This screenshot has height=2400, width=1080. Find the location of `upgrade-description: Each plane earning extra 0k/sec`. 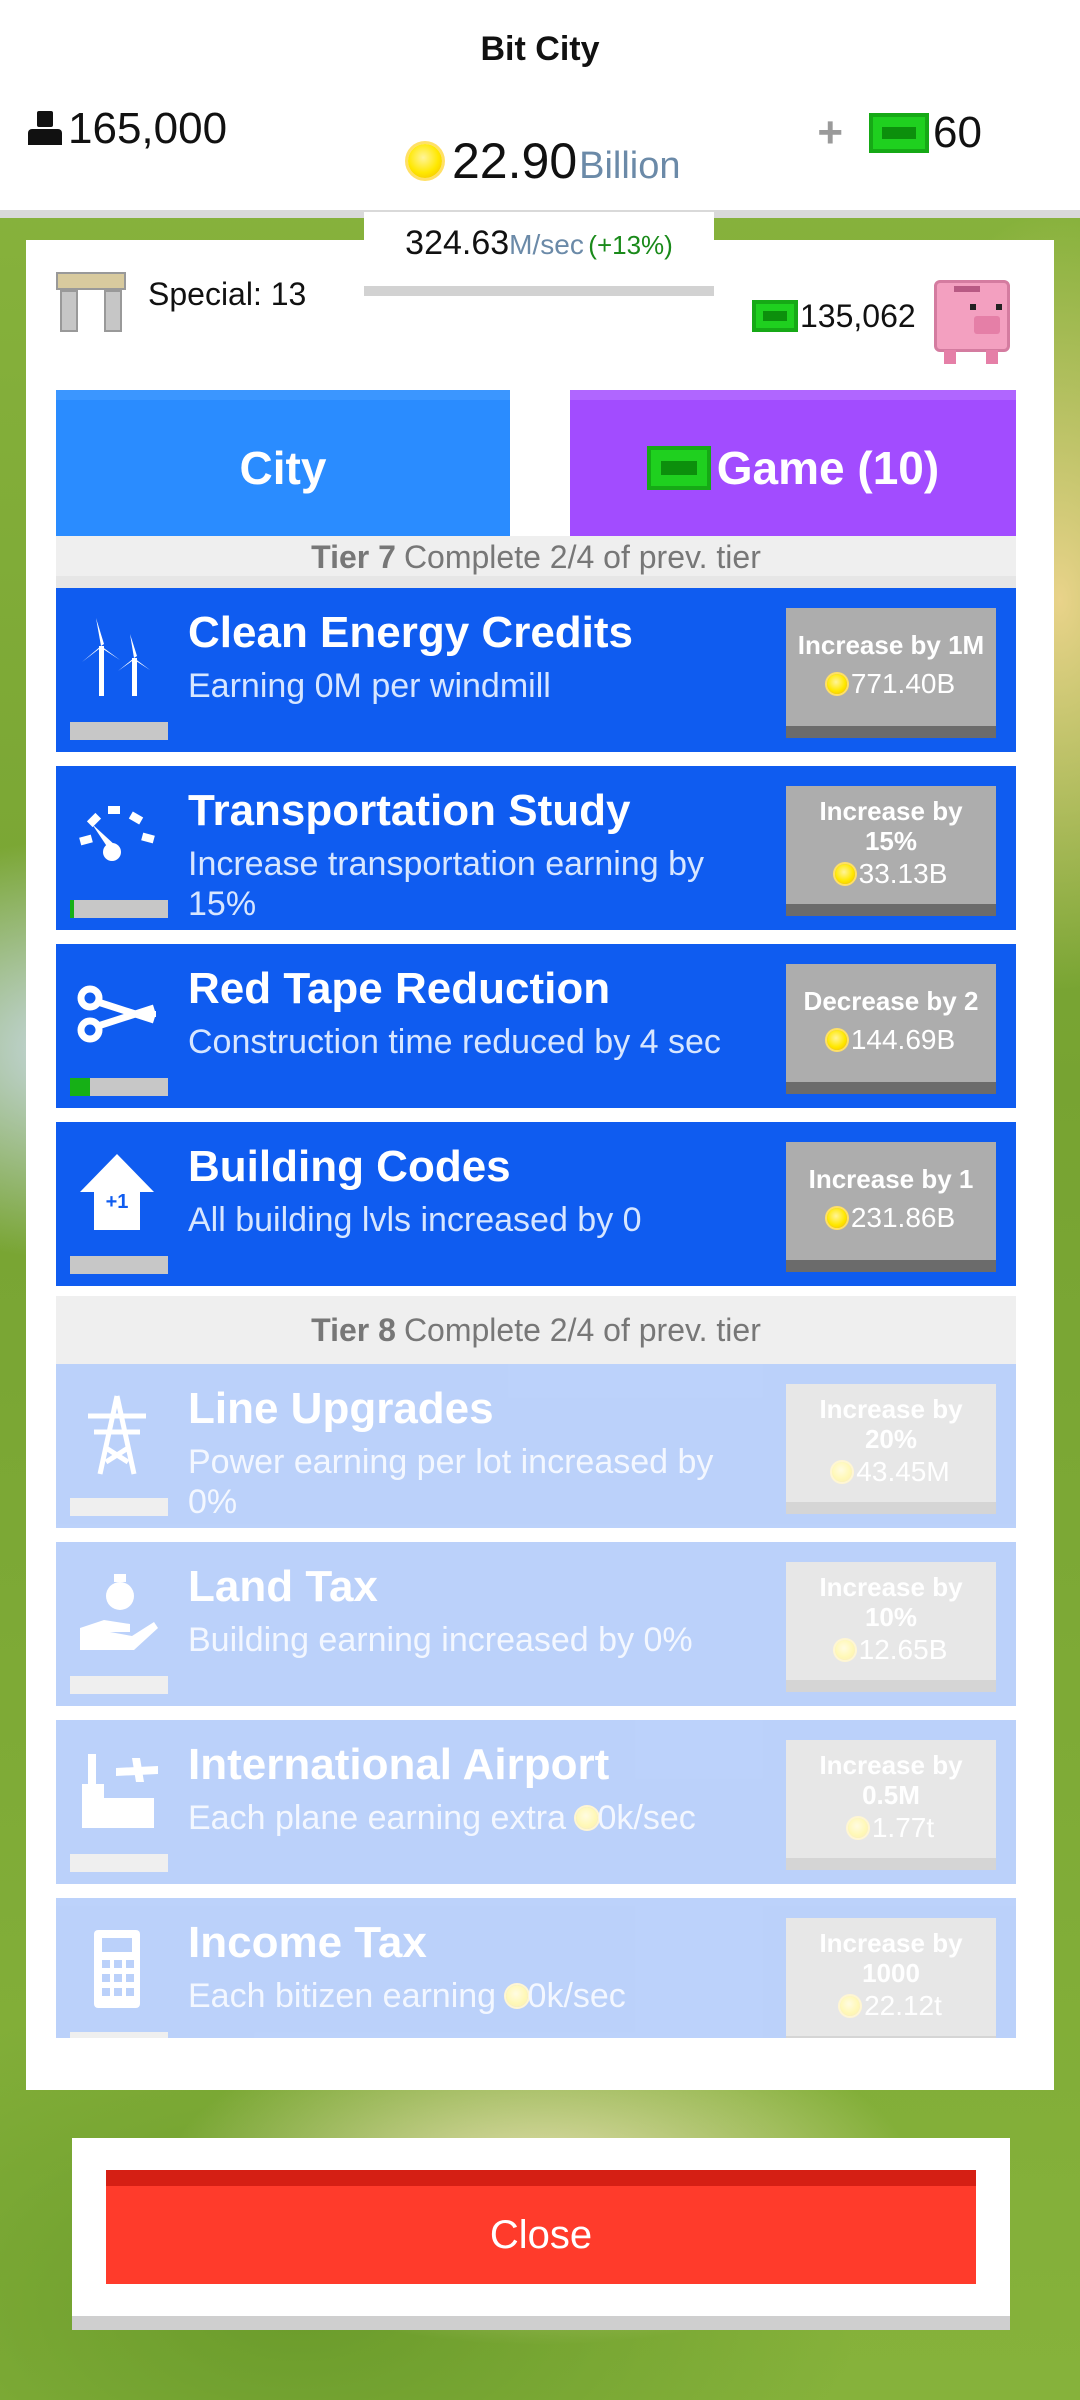

upgrade-description: Each plane earning extra 0k/sec is located at coordinates (468, 1818).